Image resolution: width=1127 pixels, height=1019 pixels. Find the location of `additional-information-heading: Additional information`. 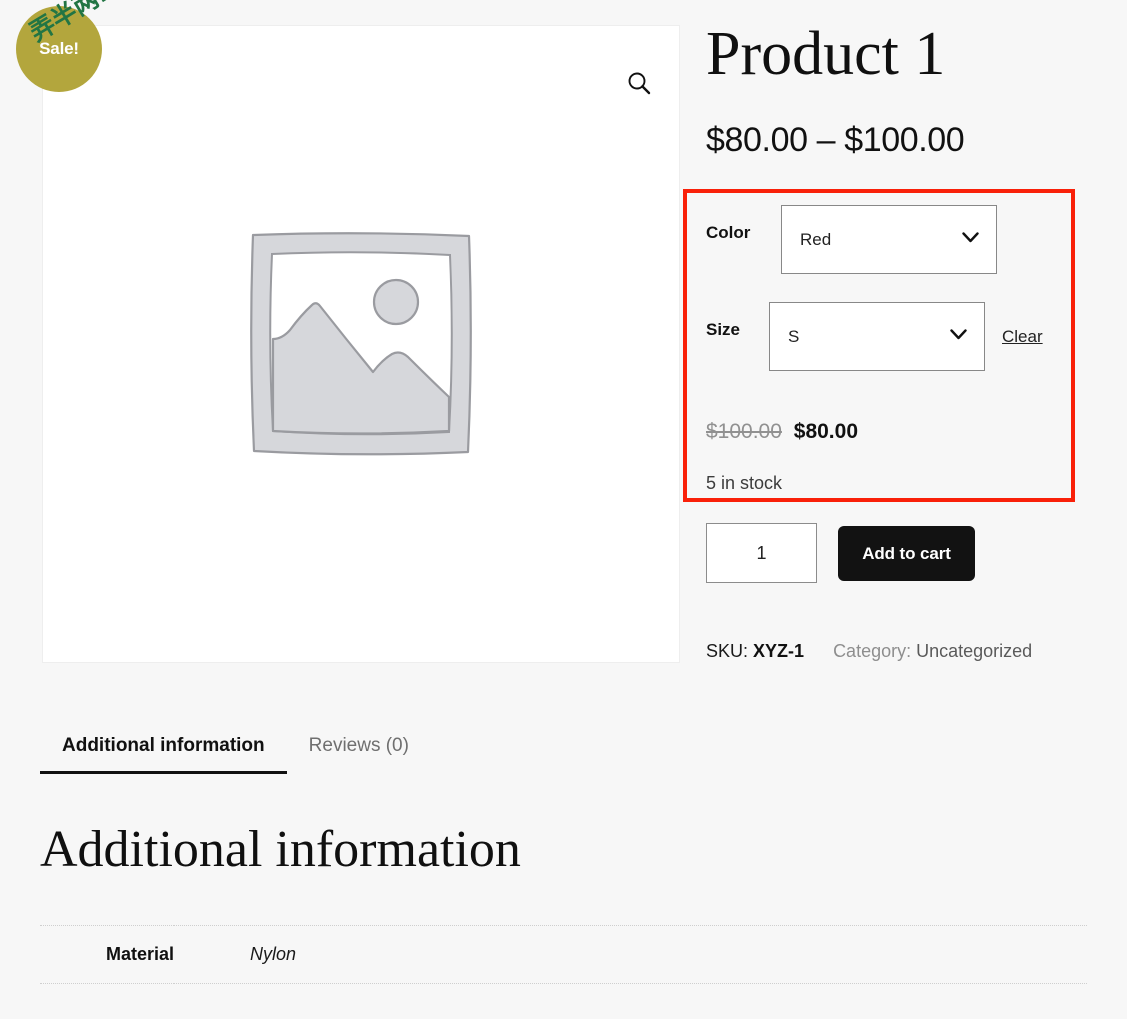

additional-information-heading: Additional information is located at coordinates (280, 849).